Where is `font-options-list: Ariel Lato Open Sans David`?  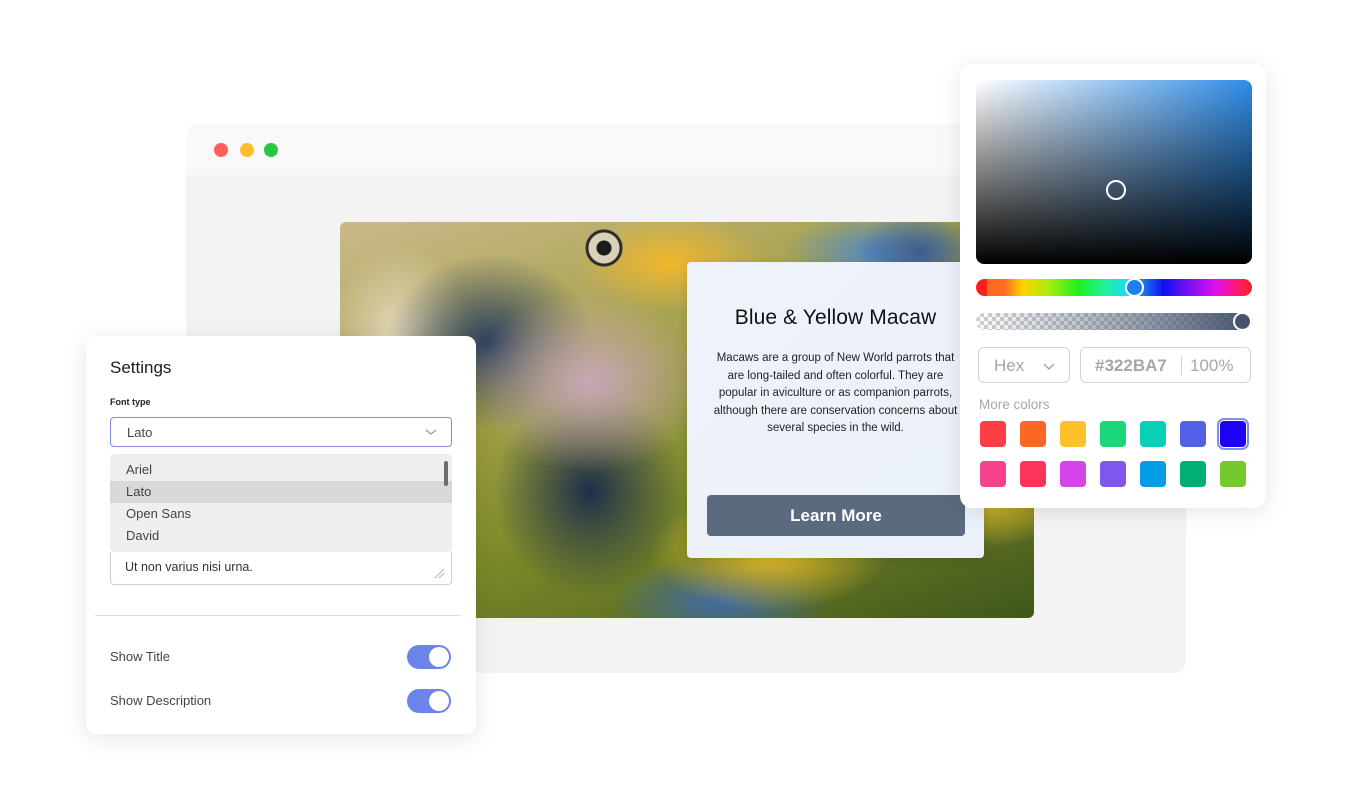
font-options-list: Ariel Lato Open Sans David is located at coordinates (281, 503).